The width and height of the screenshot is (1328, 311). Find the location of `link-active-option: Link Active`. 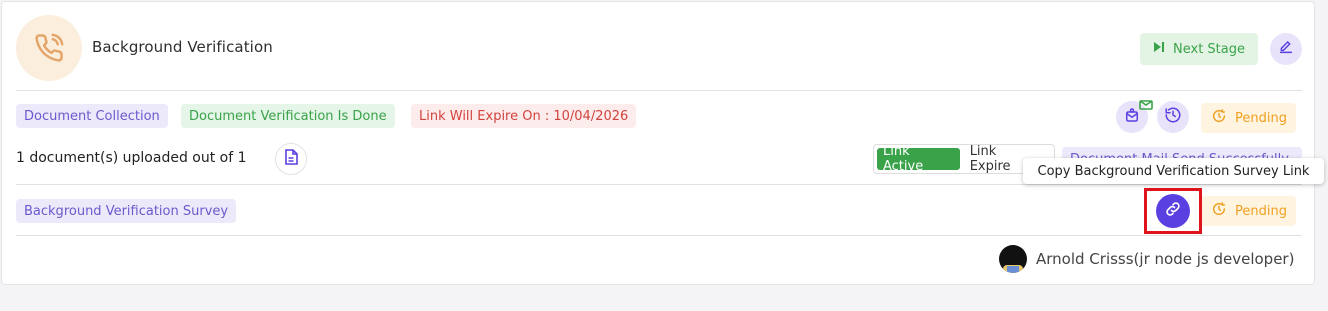

link-active-option: Link Active is located at coordinates (918, 159).